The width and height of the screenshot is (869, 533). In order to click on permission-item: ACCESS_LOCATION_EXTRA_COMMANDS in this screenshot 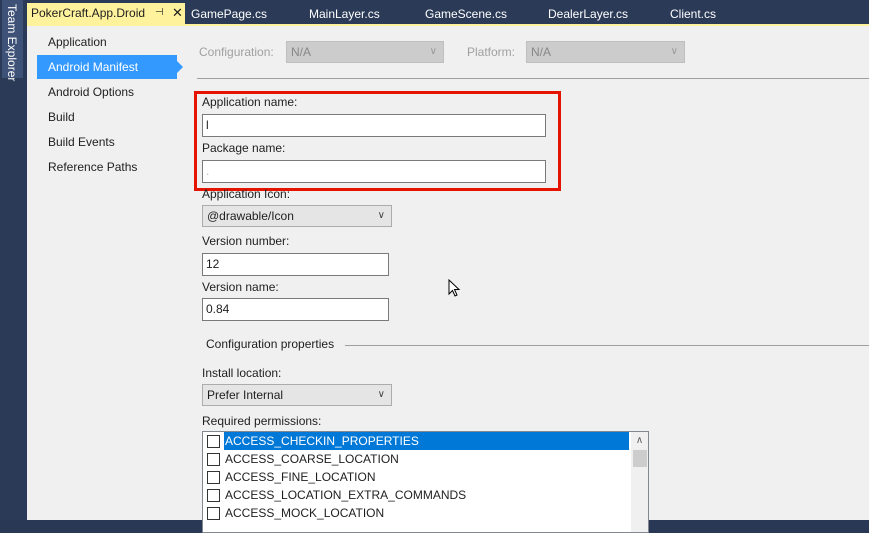, I will do `click(416, 495)`.